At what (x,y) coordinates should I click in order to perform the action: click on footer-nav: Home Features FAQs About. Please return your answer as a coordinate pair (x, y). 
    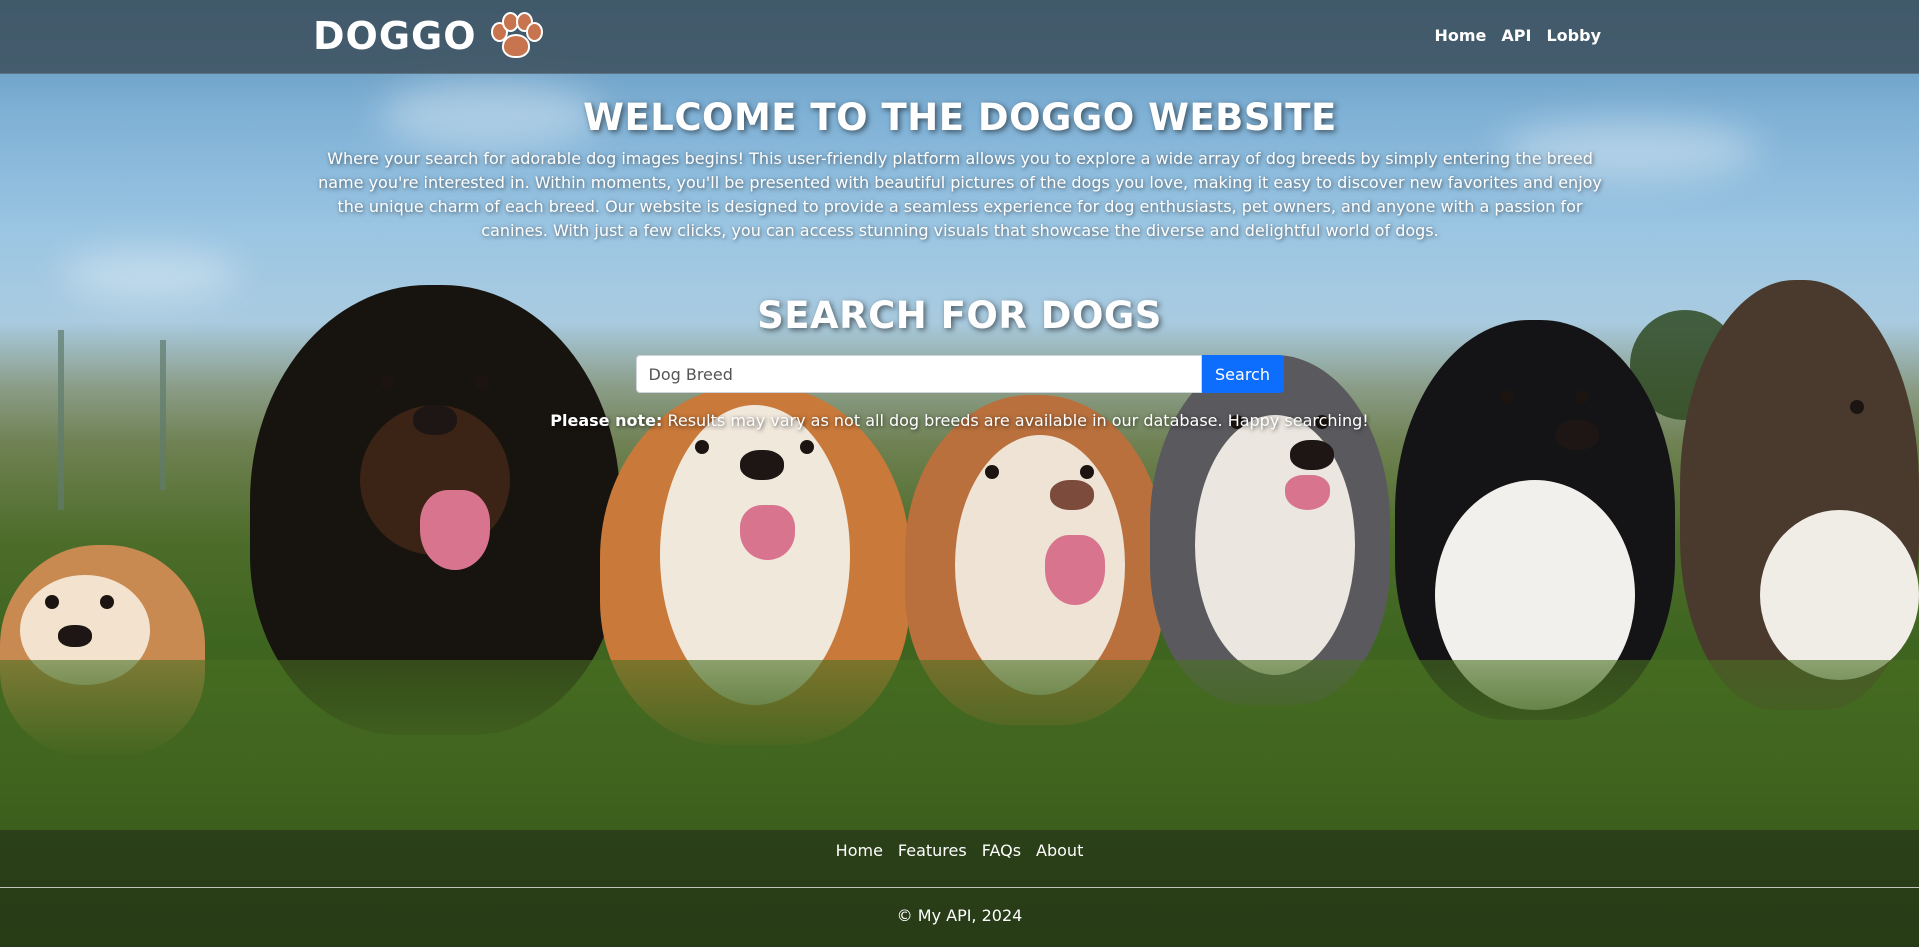
    Looking at the image, I should click on (959, 845).